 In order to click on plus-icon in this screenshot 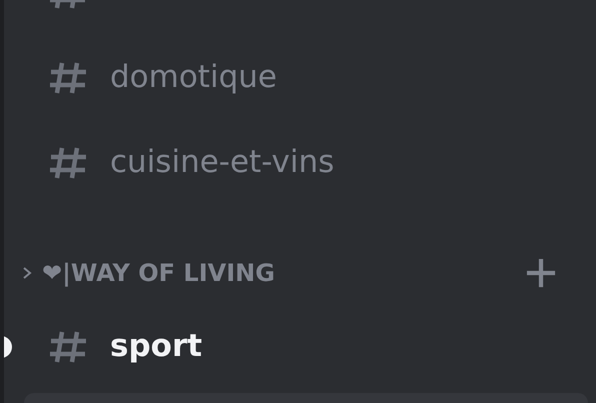, I will do `click(541, 273)`.